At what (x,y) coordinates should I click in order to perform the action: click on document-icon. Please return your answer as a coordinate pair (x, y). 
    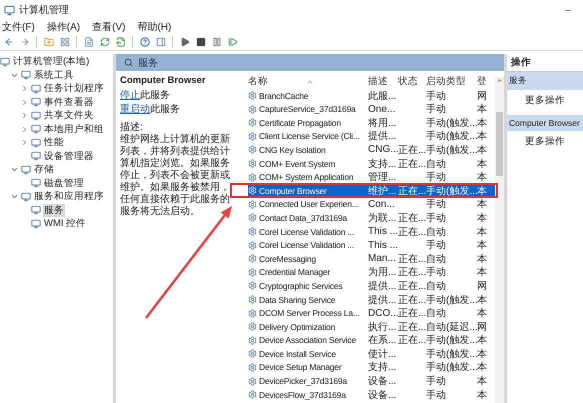
    Looking at the image, I should click on (89, 42).